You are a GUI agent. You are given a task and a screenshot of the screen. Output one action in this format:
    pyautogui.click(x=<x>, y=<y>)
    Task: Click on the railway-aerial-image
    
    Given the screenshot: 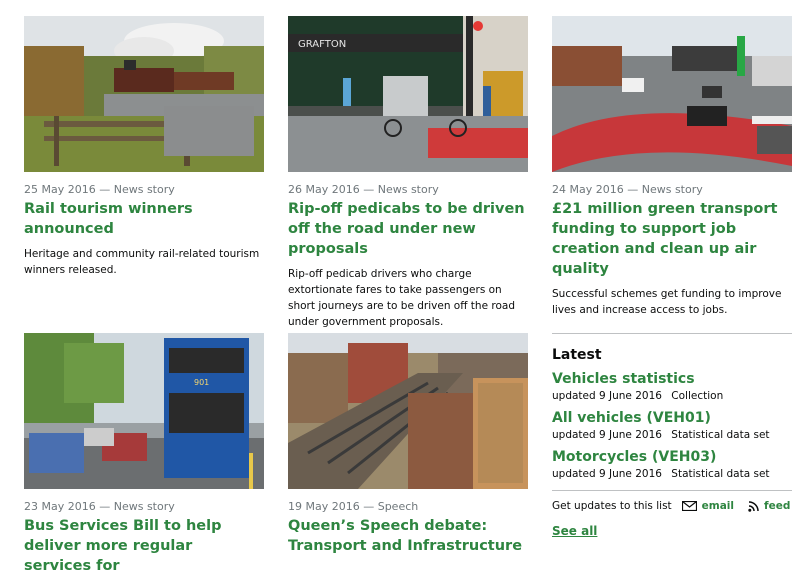 What is the action you would take?
    pyautogui.click(x=408, y=411)
    